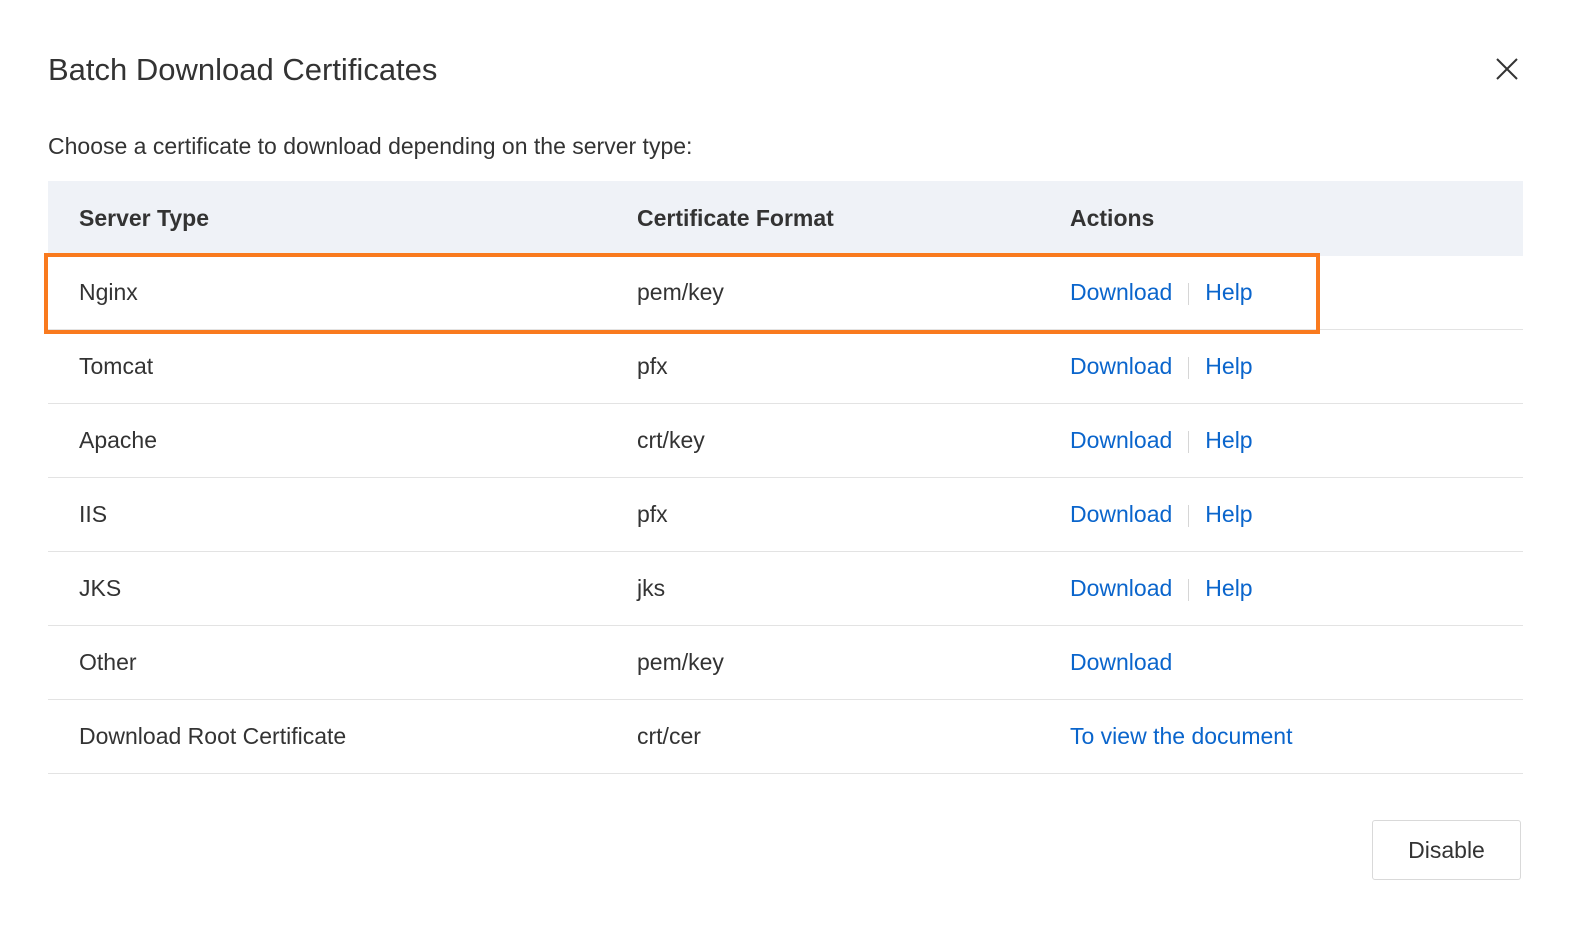 The height and width of the screenshot is (942, 1594). What do you see at coordinates (327, 662) in the screenshot?
I see `server-type-cell: Other` at bounding box center [327, 662].